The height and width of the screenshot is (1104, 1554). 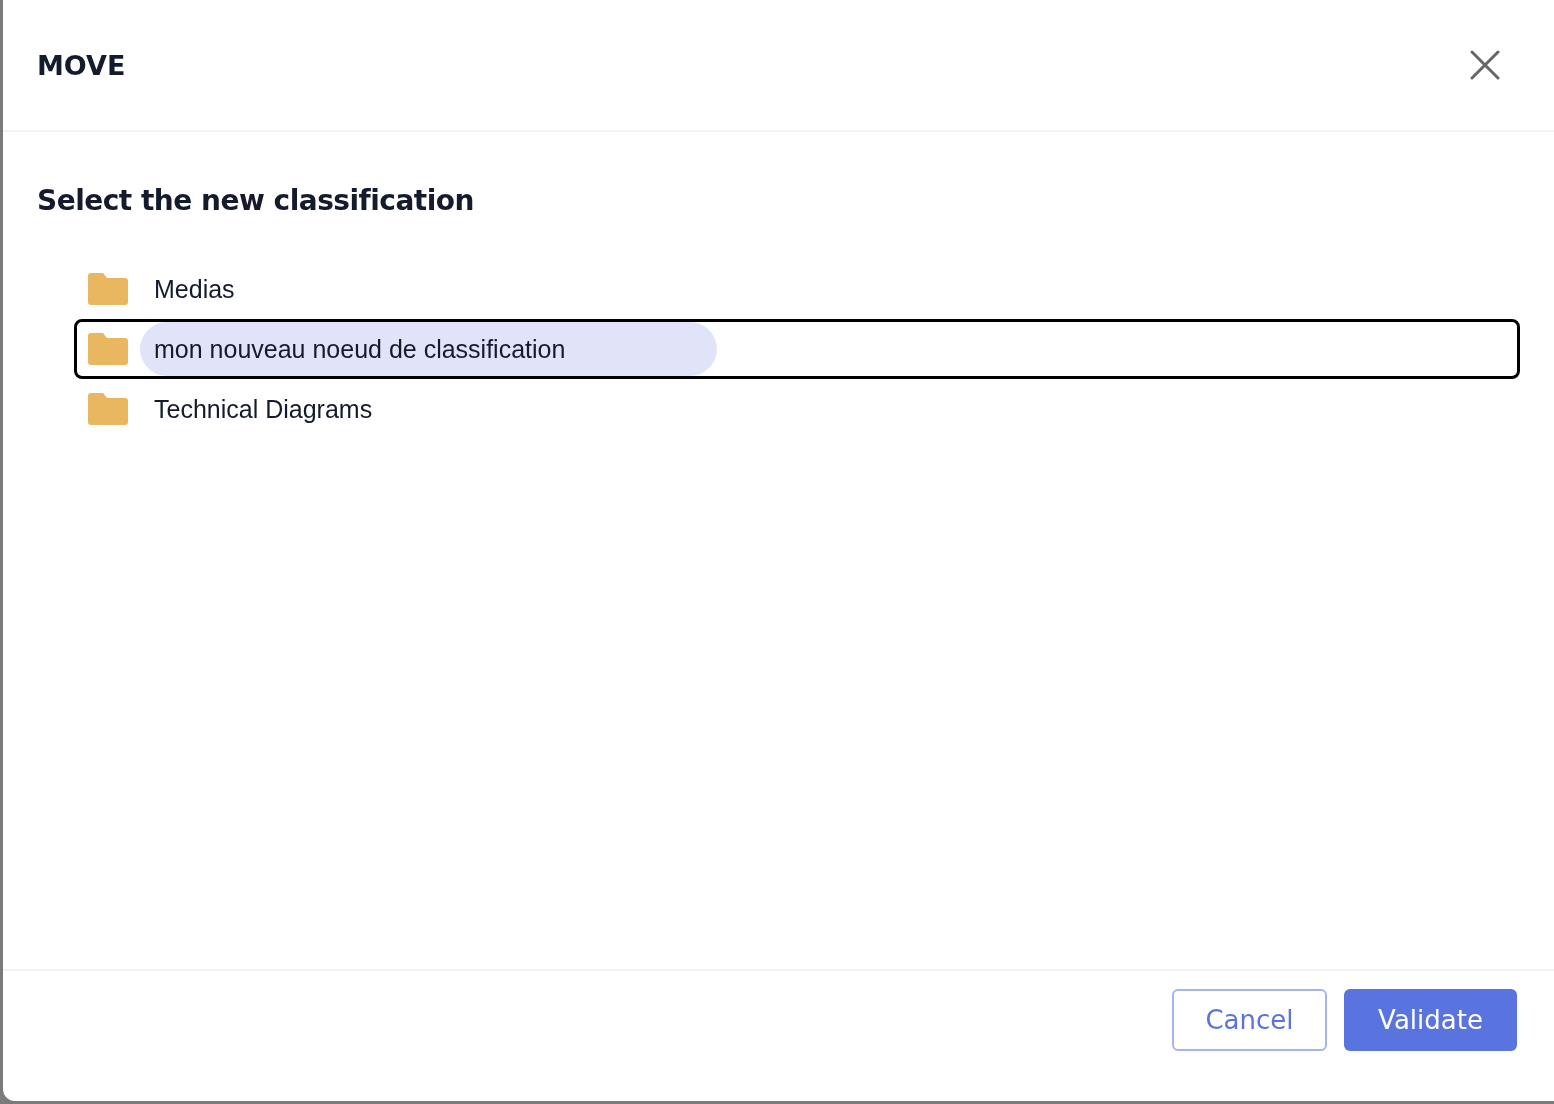 I want to click on dialog-subtitle: Select the new classification, so click(x=256, y=200).